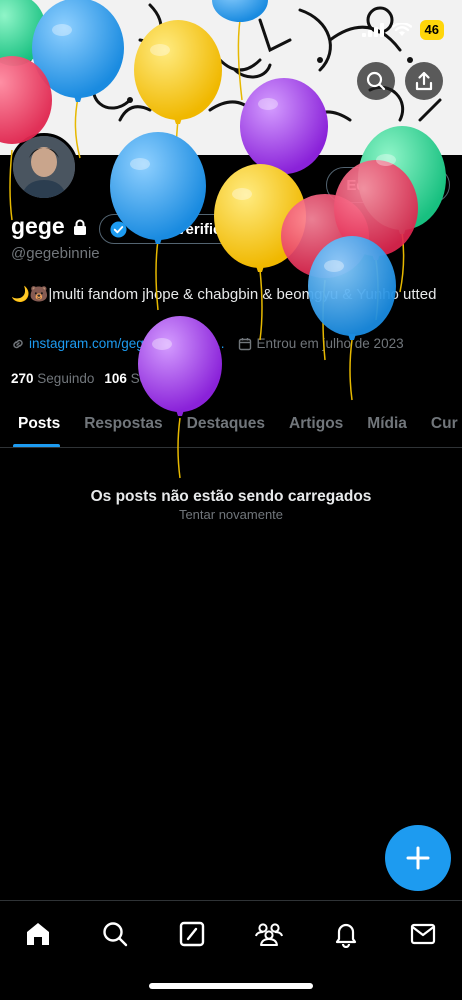 The image size is (462, 1000). I want to click on wifi-icon, so click(401, 29).